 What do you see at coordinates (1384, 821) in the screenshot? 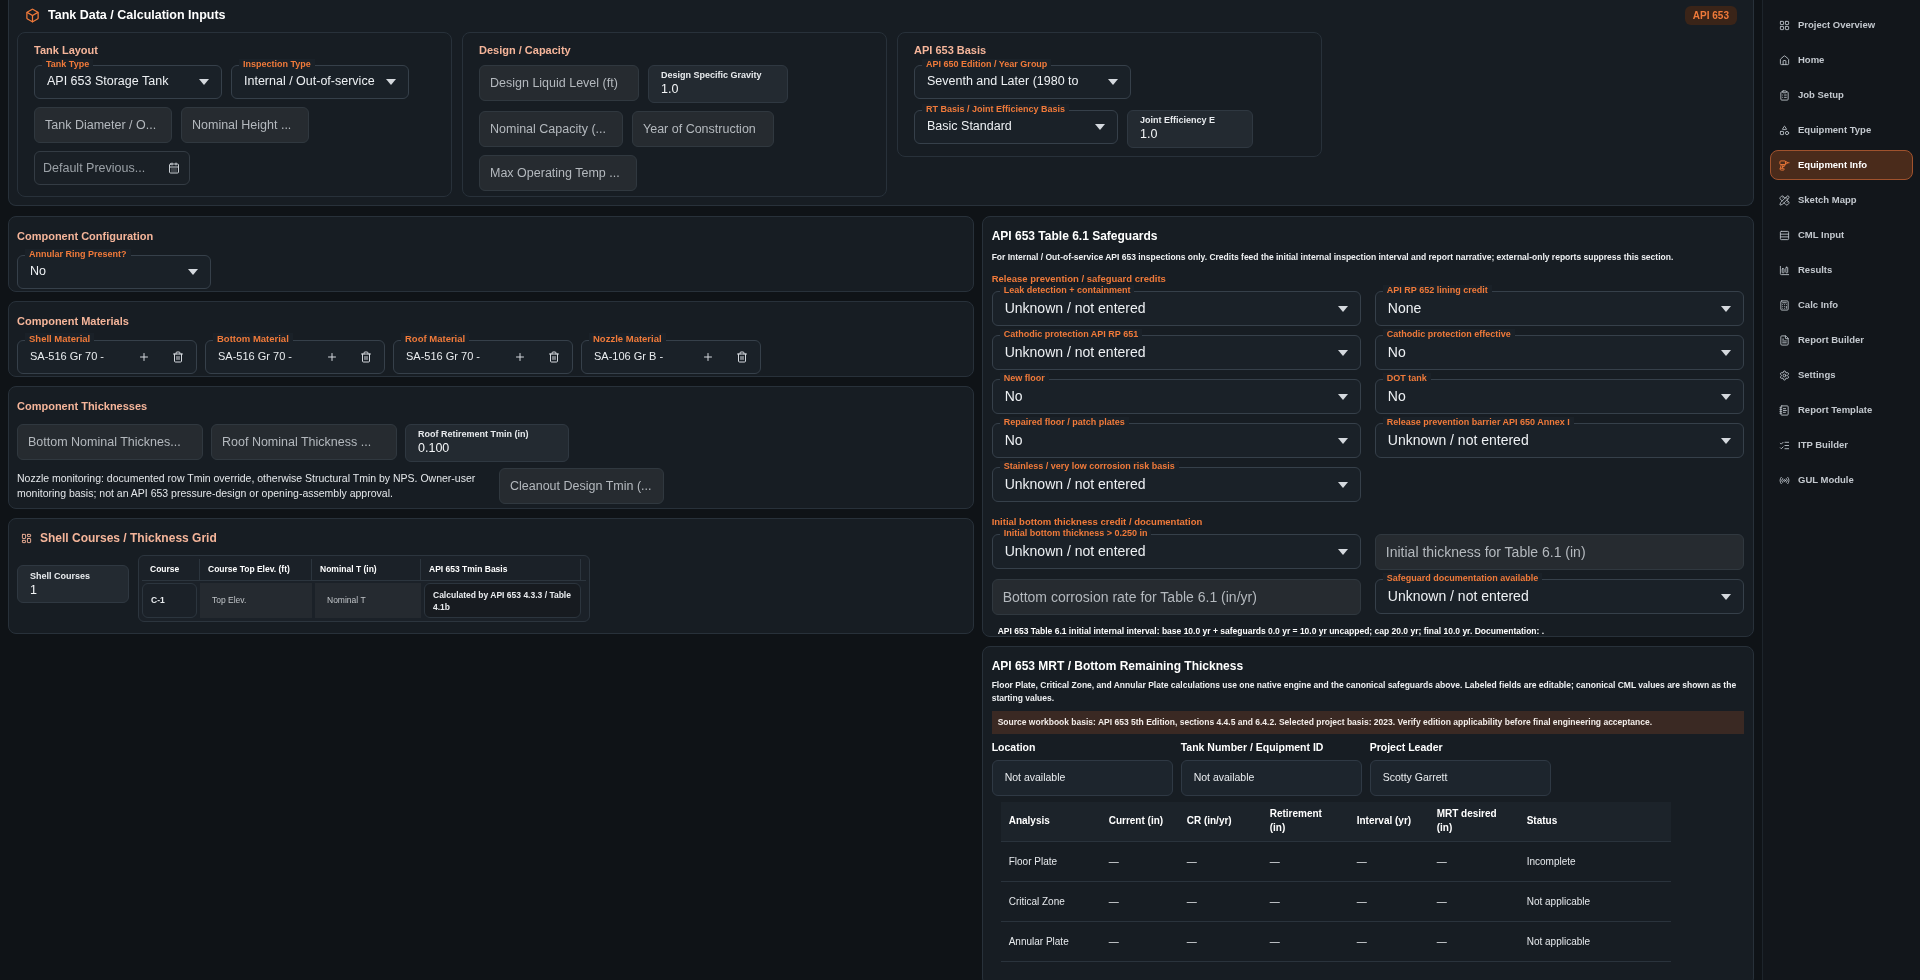
I see `column-header: Interval (yr)` at bounding box center [1384, 821].